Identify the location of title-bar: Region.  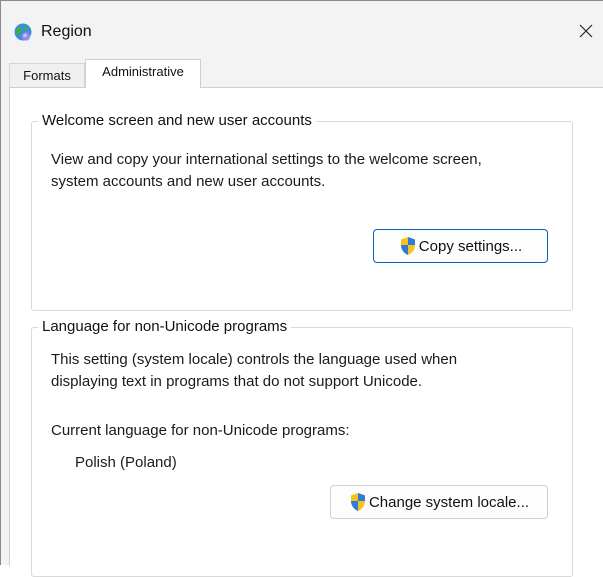
(302, 31).